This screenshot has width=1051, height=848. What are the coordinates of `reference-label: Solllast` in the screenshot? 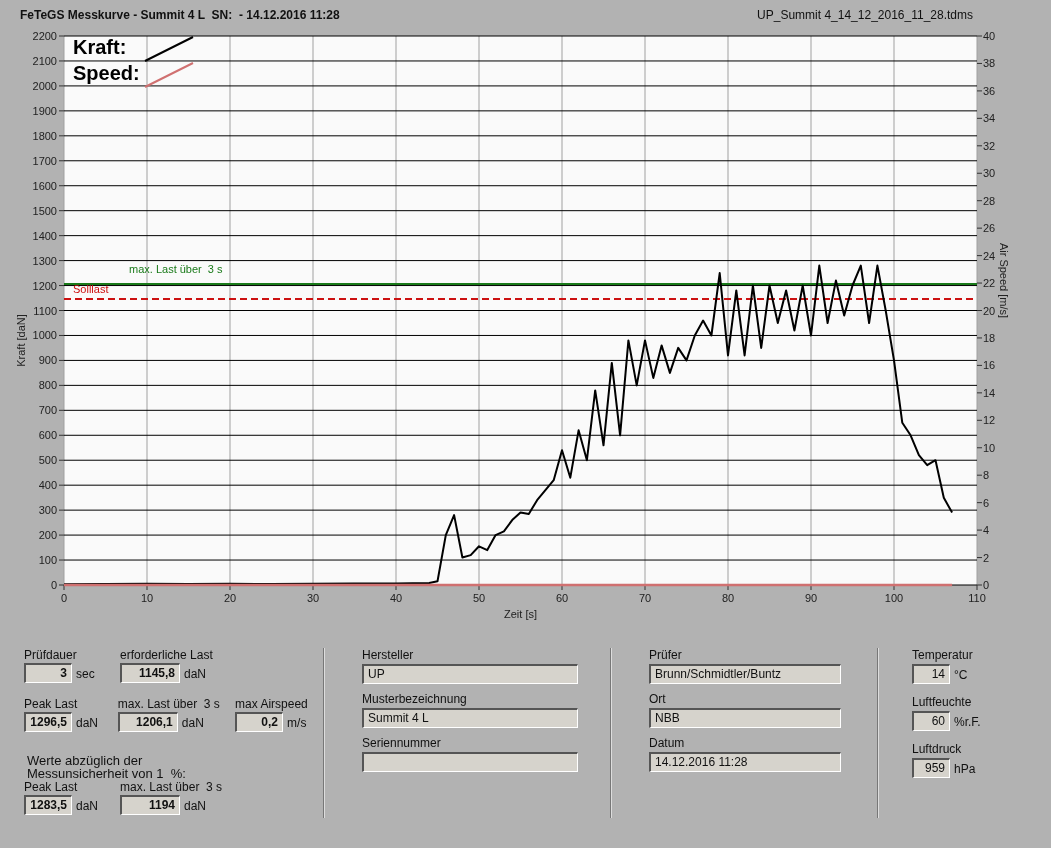 It's located at (91, 289).